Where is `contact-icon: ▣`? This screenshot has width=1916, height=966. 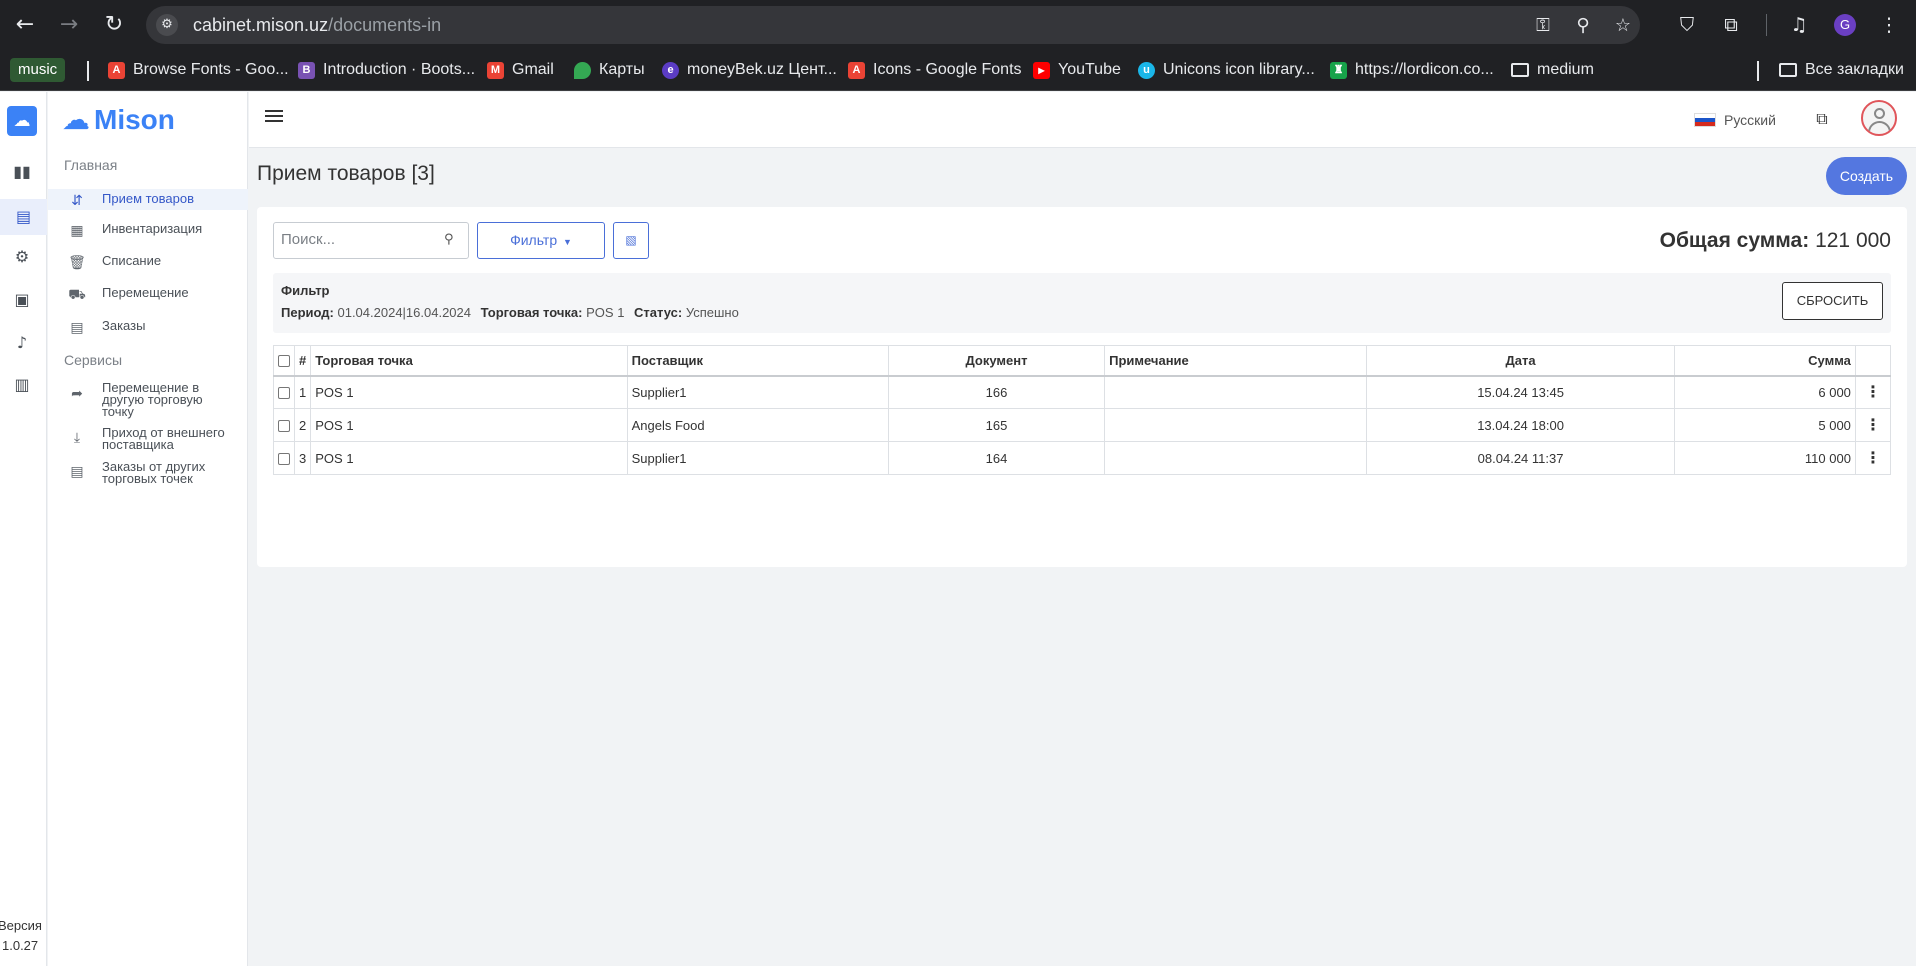
contact-icon: ▣ is located at coordinates (22, 300).